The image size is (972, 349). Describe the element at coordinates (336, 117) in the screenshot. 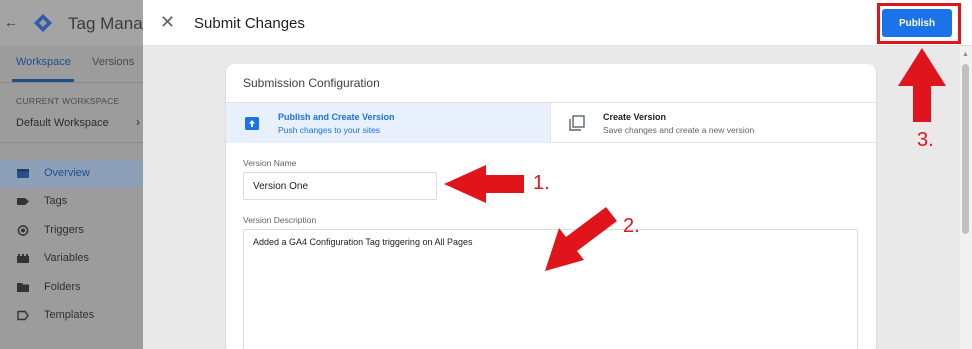

I see `option-title: Publish and Create Version` at that location.